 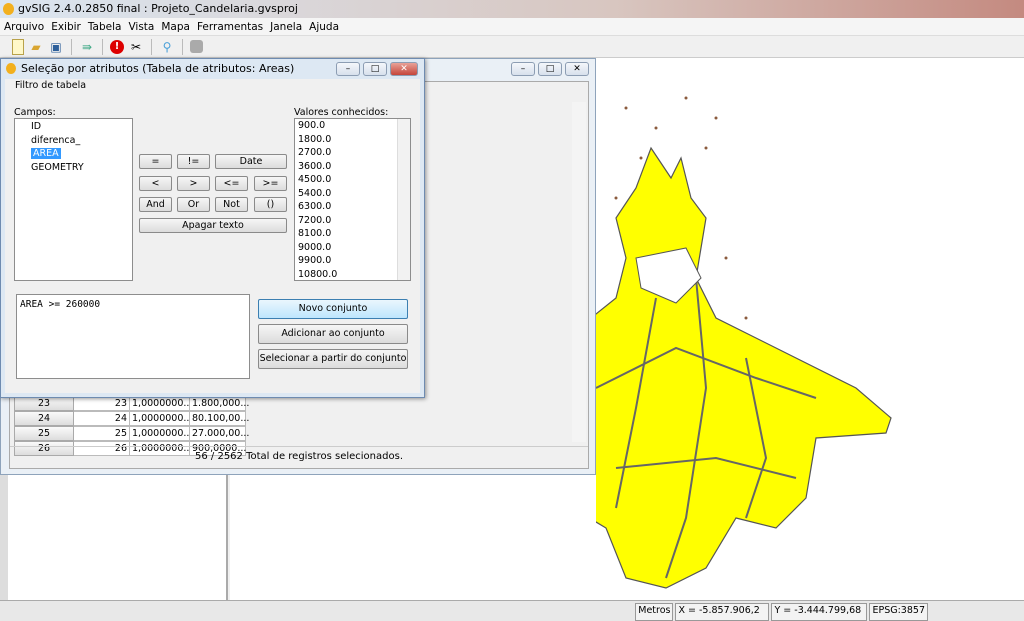 What do you see at coordinates (73, 127) in the screenshot?
I see `field-item: ID` at bounding box center [73, 127].